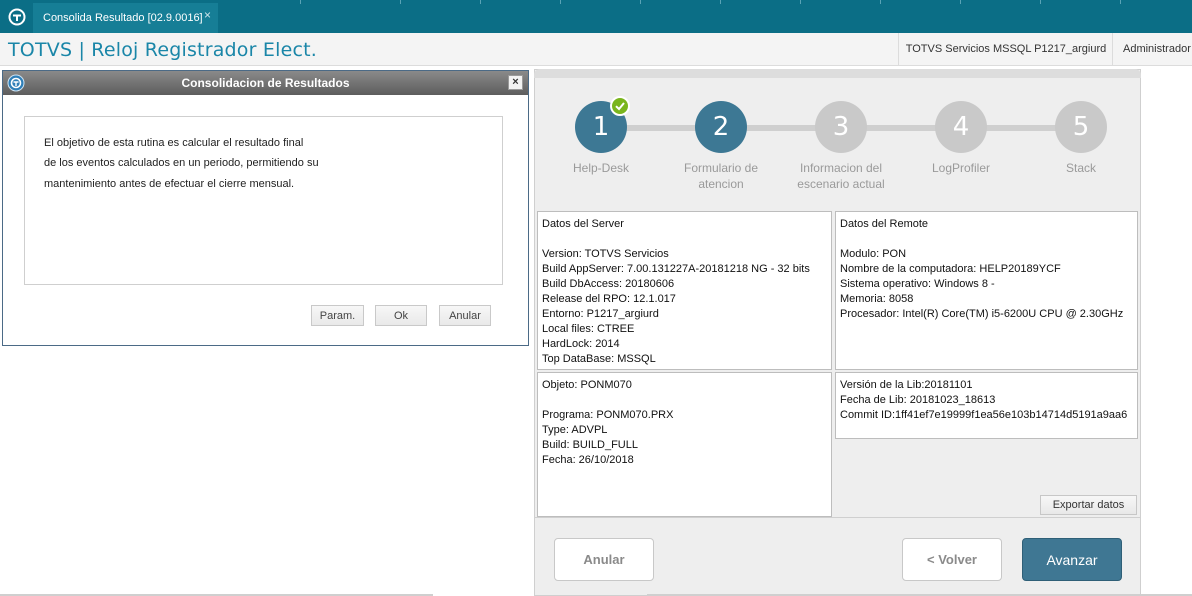 The width and height of the screenshot is (1192, 596). What do you see at coordinates (721, 168) in the screenshot?
I see `step-label-line: Formulario de` at bounding box center [721, 168].